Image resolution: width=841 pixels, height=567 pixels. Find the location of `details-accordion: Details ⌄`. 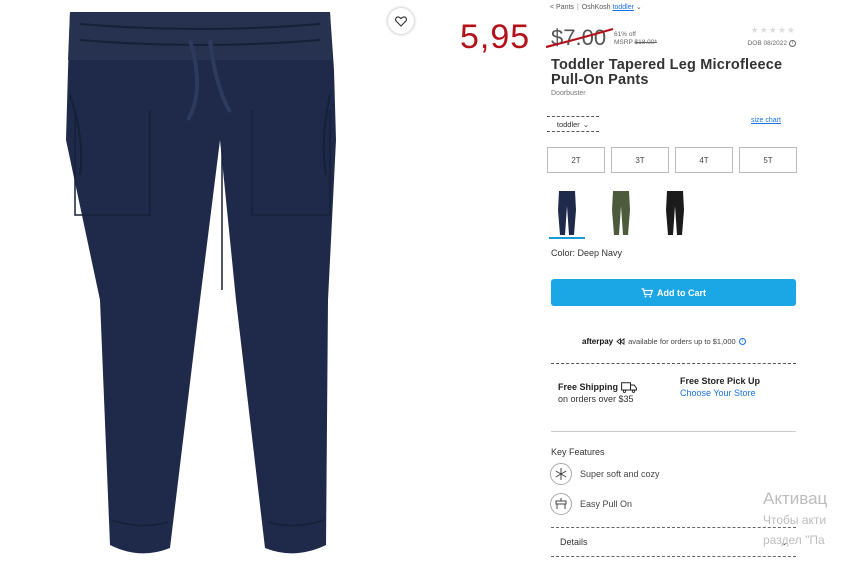

details-accordion: Details ⌄ is located at coordinates (673, 542).